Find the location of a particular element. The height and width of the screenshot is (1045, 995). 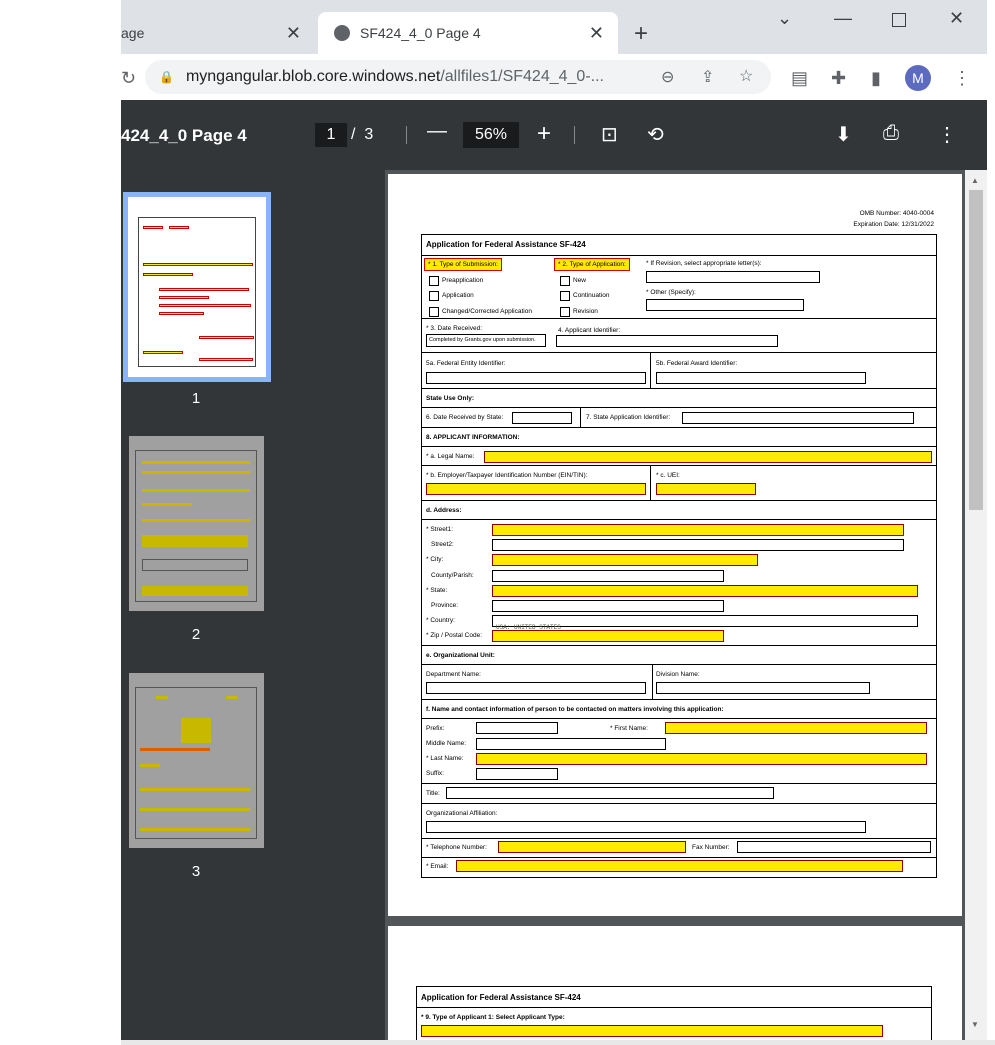

scrollbar-thumb is located at coordinates (976, 350).